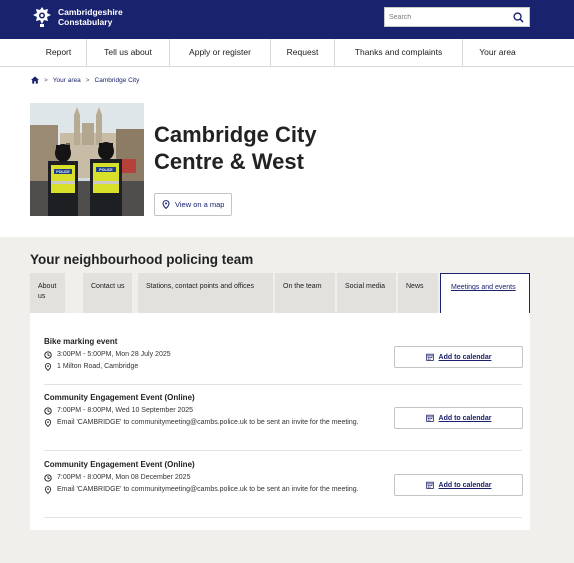  I want to click on nav-item-request: Request, so click(302, 52).